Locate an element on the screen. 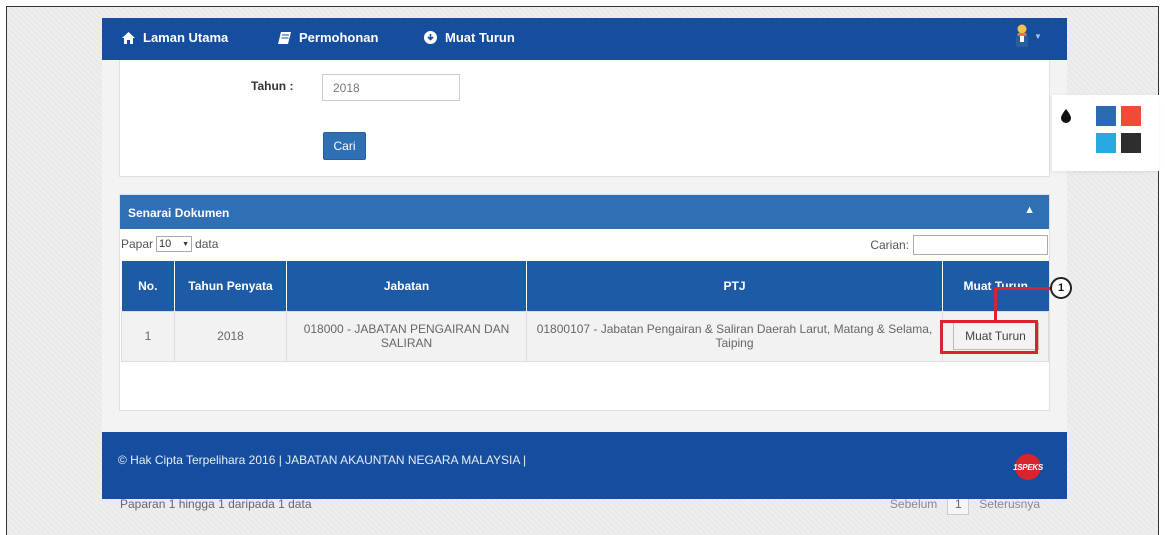  user-menu: ▼ is located at coordinates (1028, 37).